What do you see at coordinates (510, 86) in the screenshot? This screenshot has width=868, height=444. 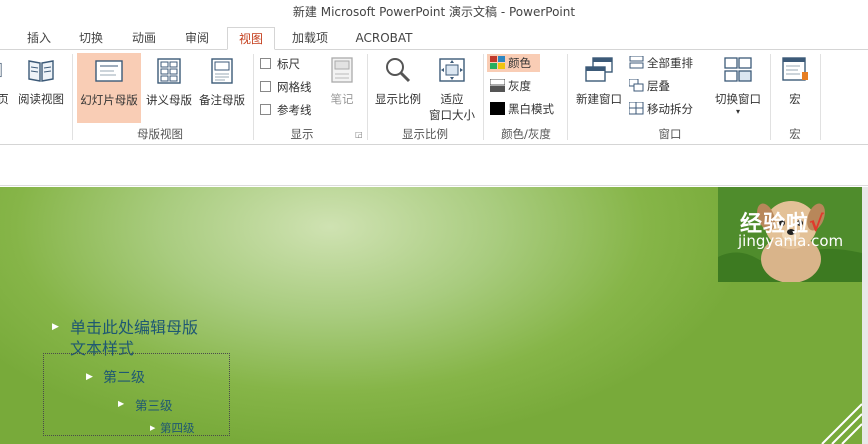 I see `grayscale-button: 灰度` at bounding box center [510, 86].